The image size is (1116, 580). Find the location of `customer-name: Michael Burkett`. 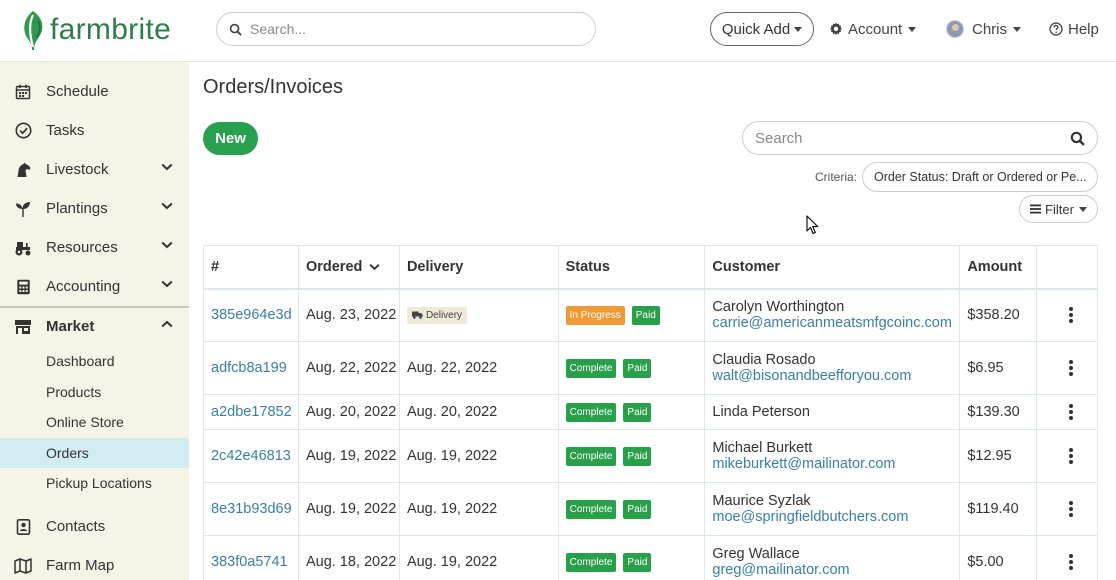

customer-name: Michael Burkett is located at coordinates (762, 448).